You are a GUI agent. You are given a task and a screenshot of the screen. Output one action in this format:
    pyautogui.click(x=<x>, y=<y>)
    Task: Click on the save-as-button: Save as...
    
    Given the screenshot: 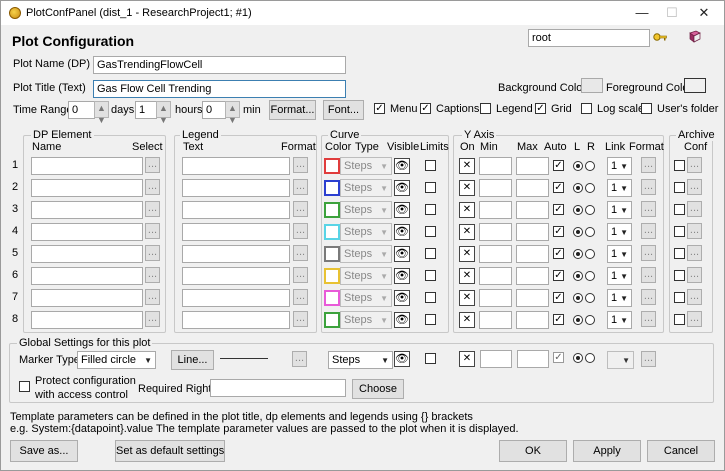 What is the action you would take?
    pyautogui.click(x=44, y=451)
    